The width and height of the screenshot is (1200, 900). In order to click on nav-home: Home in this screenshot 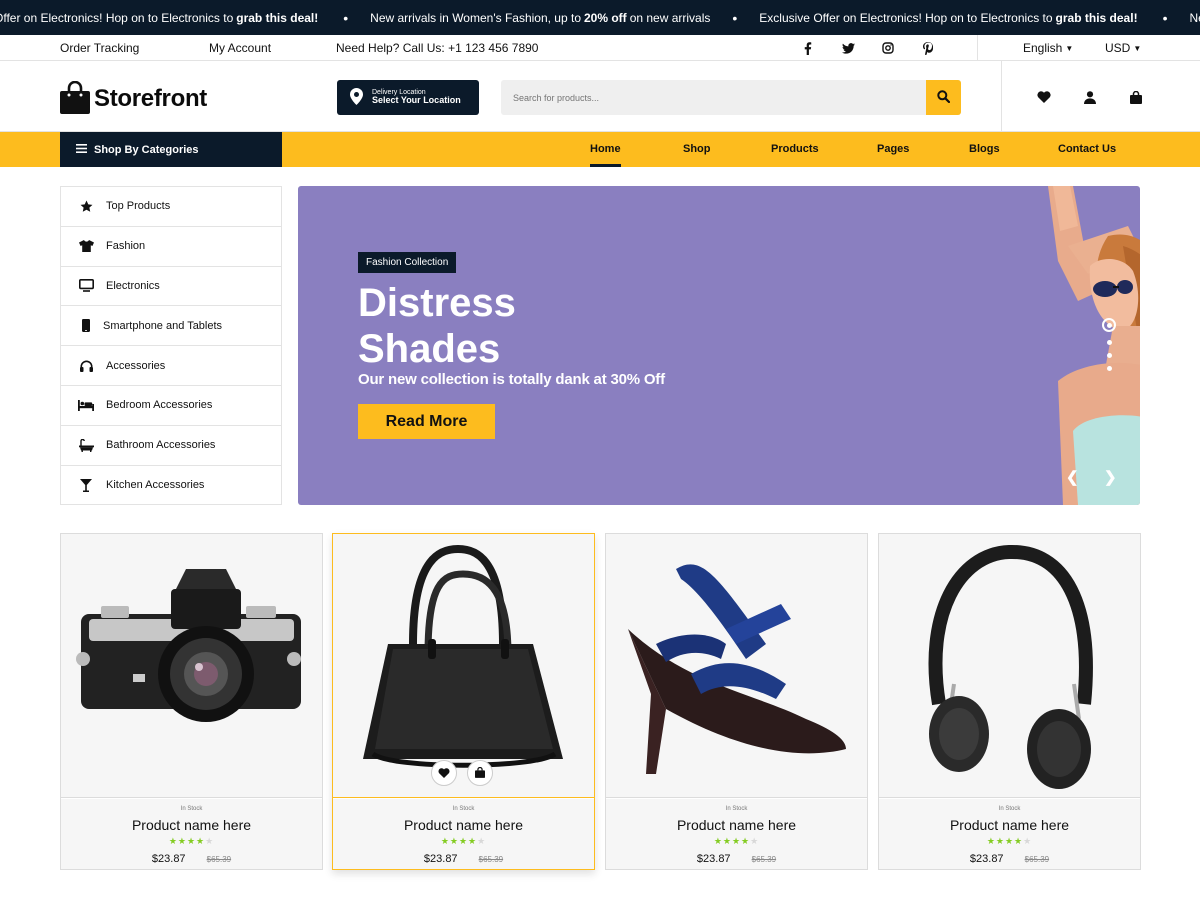, I will do `click(605, 155)`.